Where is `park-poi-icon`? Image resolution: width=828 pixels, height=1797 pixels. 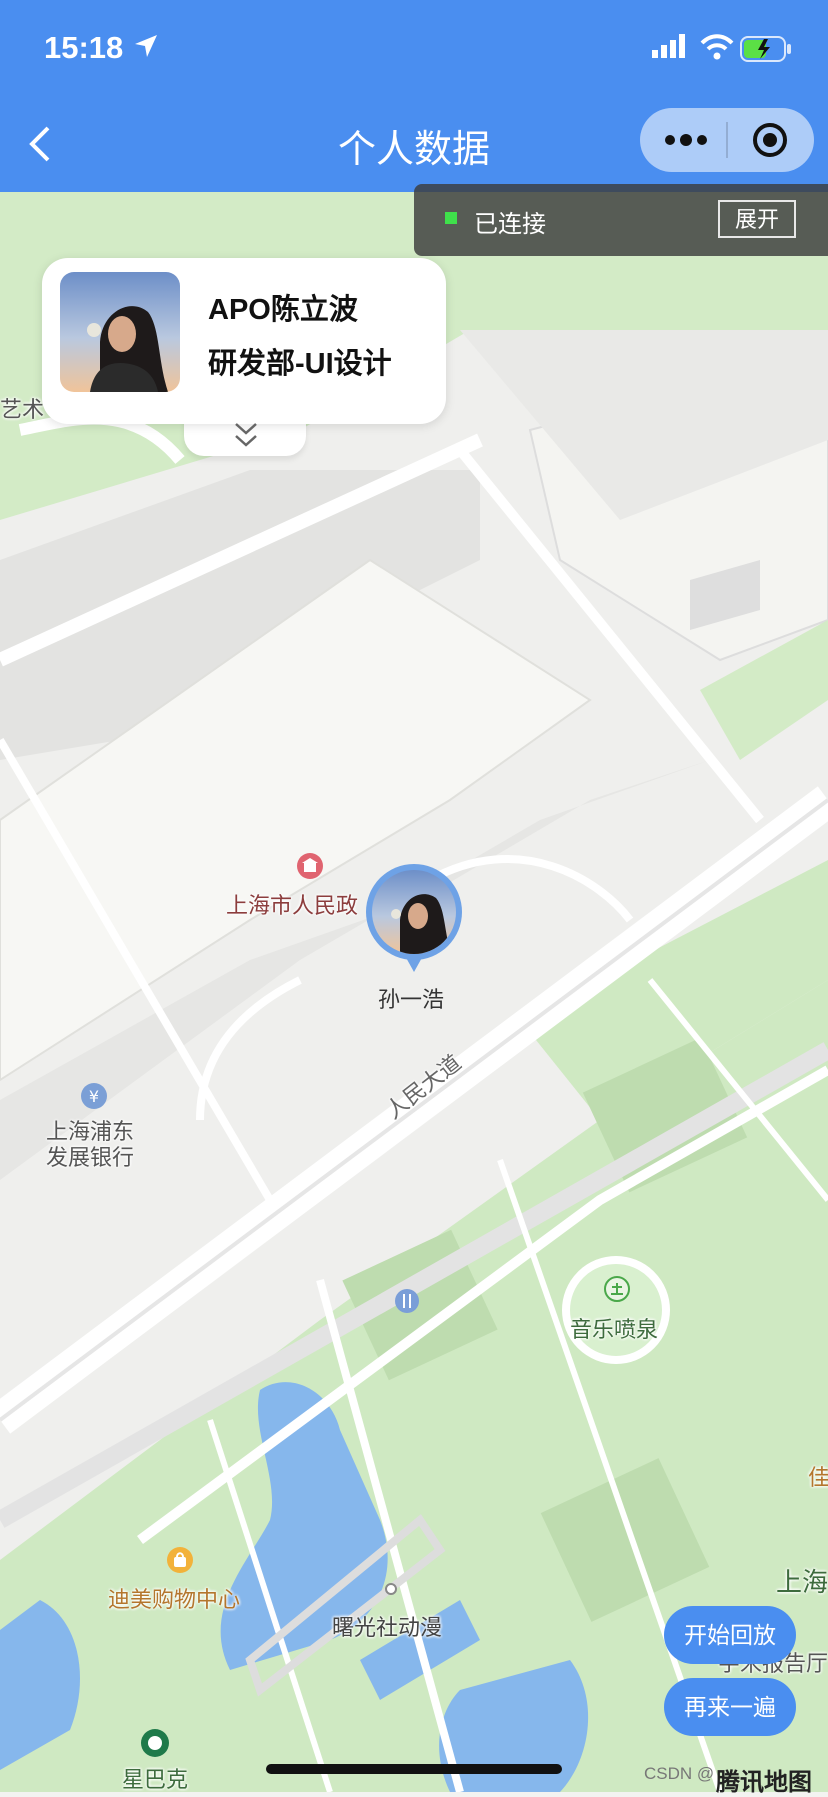 park-poi-icon is located at coordinates (617, 1289).